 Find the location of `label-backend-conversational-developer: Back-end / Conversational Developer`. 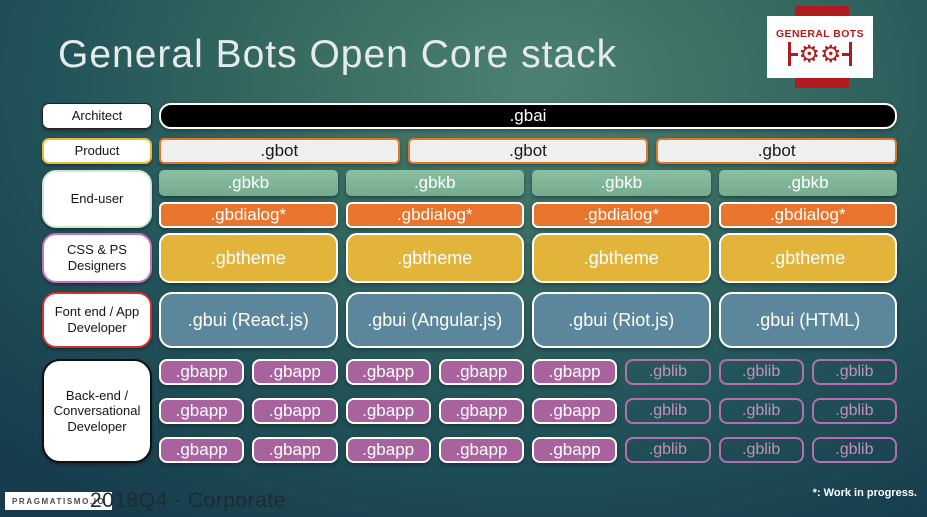

label-backend-conversational-developer: Back-end / Conversational Developer is located at coordinates (97, 411).